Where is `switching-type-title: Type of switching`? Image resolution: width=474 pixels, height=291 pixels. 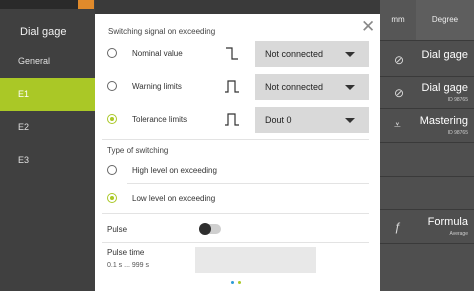 switching-type-title: Type of switching is located at coordinates (138, 150).